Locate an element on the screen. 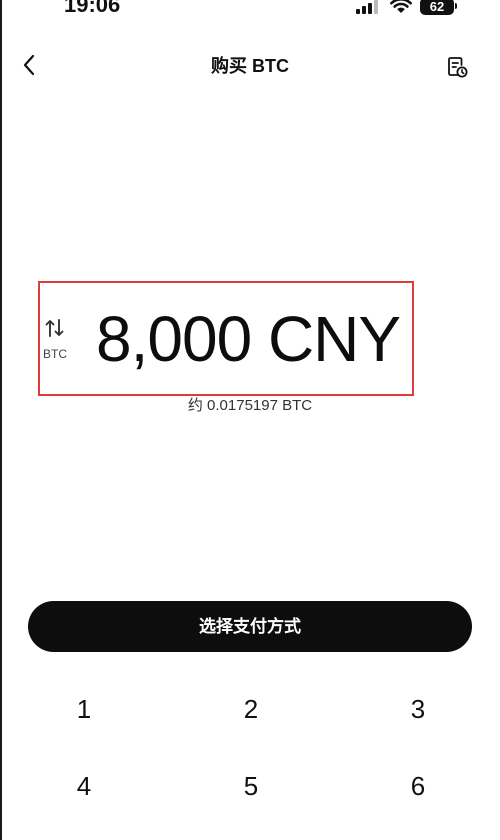  keypad-key-2: 2 is located at coordinates (251, 709).